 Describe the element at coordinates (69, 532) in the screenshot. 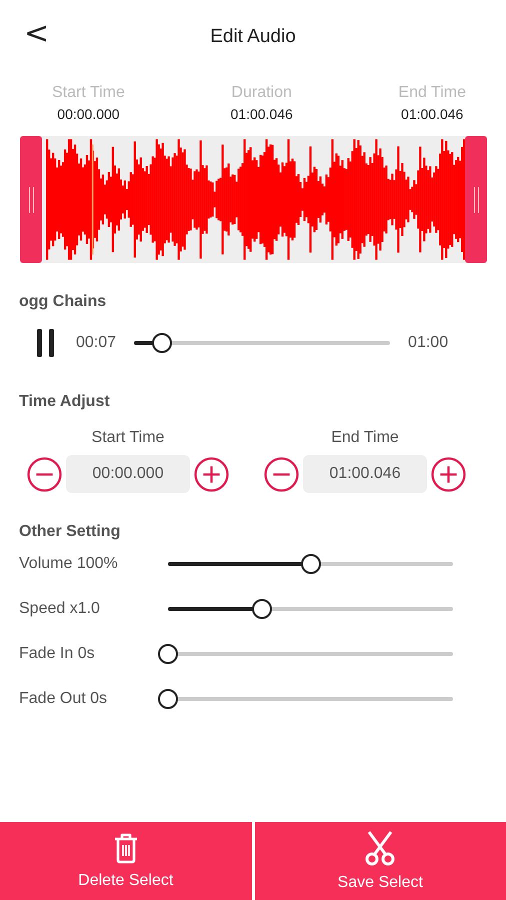

I see `section-title: Other Setting` at that location.